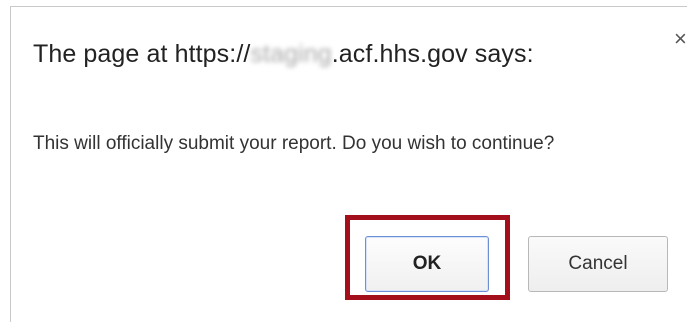 The image size is (687, 322). What do you see at coordinates (432, 54) in the screenshot?
I see `dialog-title-suffix: .acf.hhs.gov says:` at bounding box center [432, 54].